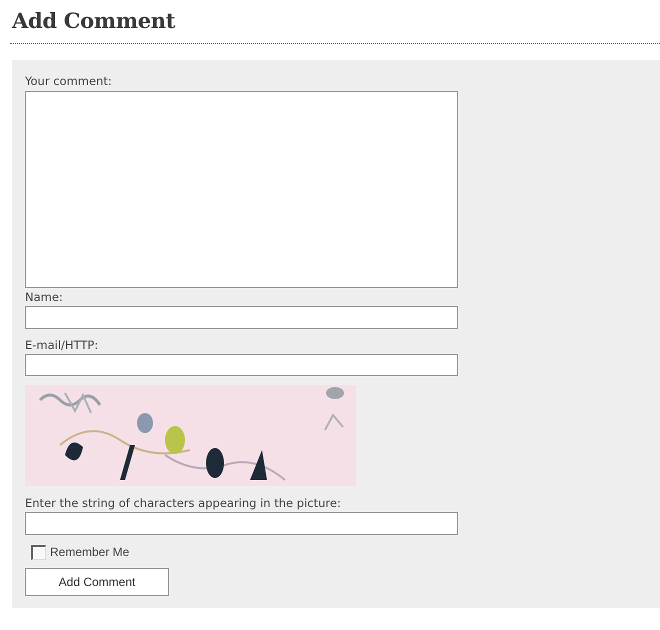  I want to click on field-label: E-mail/HTTP:, so click(61, 345).